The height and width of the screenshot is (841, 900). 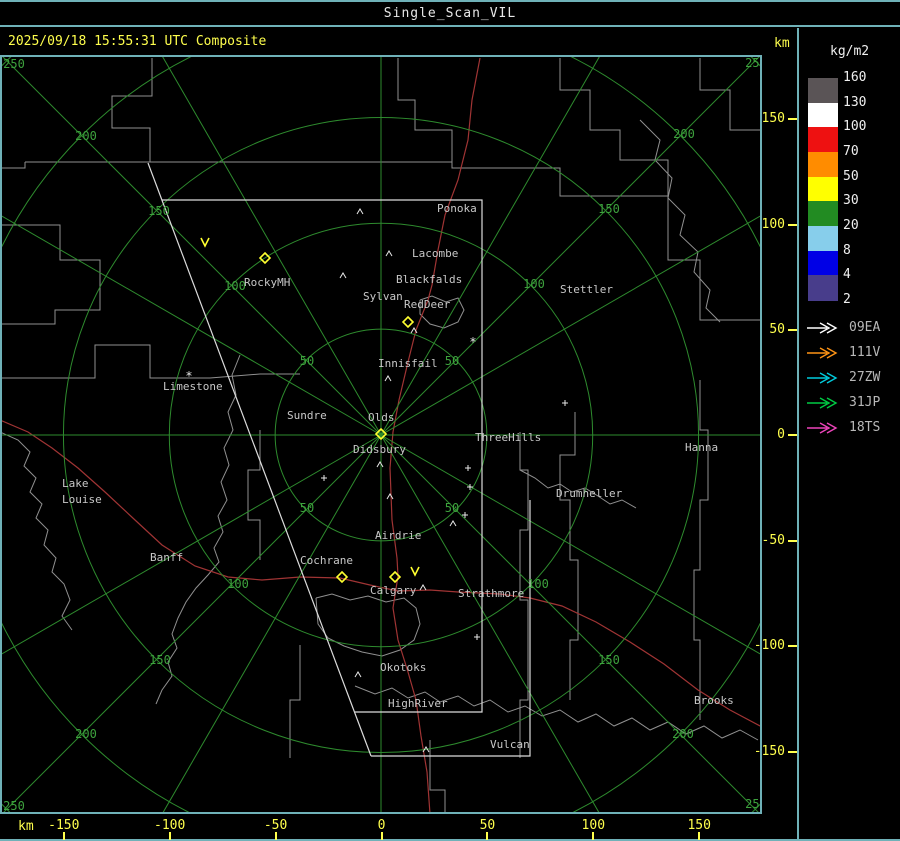 What do you see at coordinates (777, 329) in the screenshot?
I see `right-axis-tick-label: 50` at bounding box center [777, 329].